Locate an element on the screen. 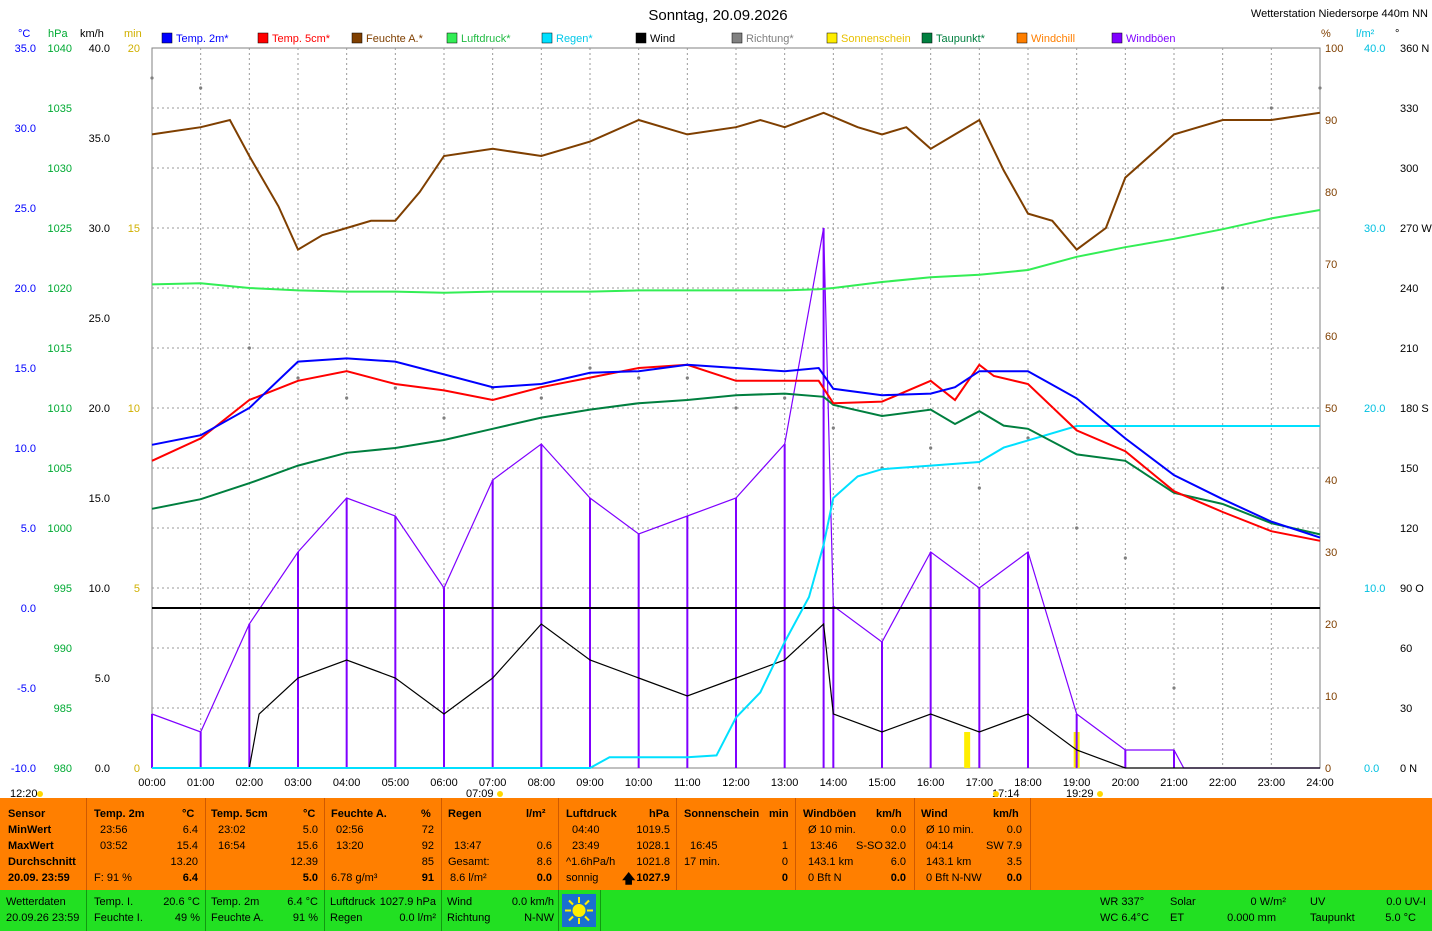 Image resolution: width=1432 pixels, height=931 pixels. y-tick-pressure: 1000 is located at coordinates (60, 529).